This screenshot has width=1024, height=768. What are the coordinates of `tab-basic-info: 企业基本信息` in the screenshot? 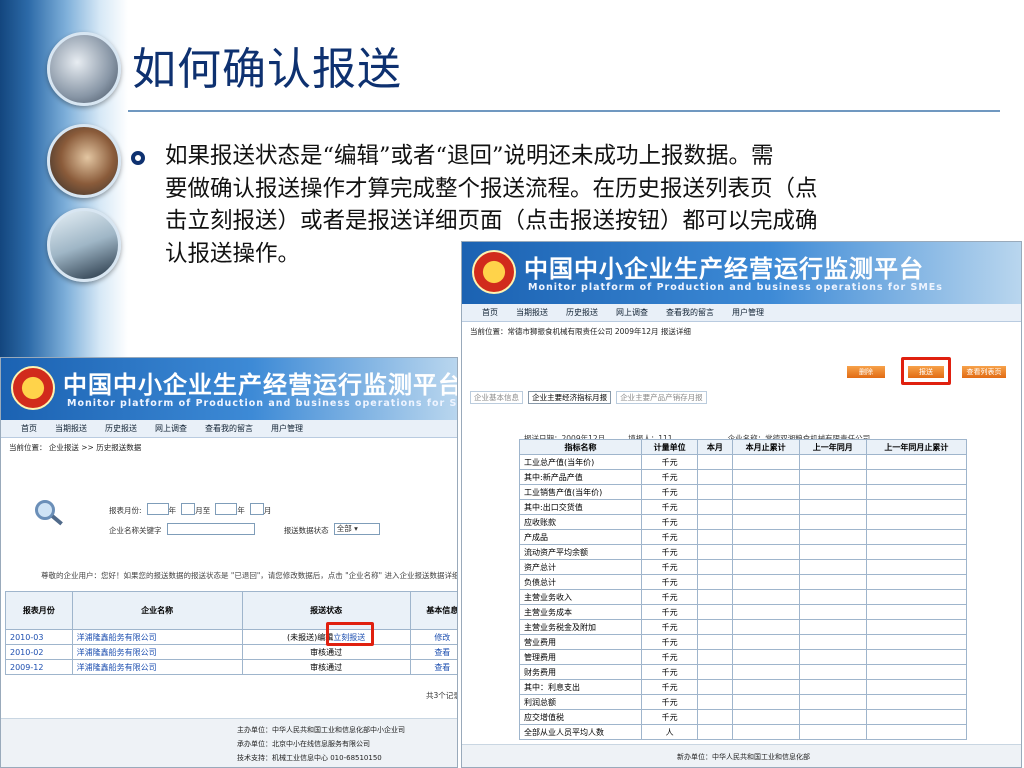 It's located at (496, 397).